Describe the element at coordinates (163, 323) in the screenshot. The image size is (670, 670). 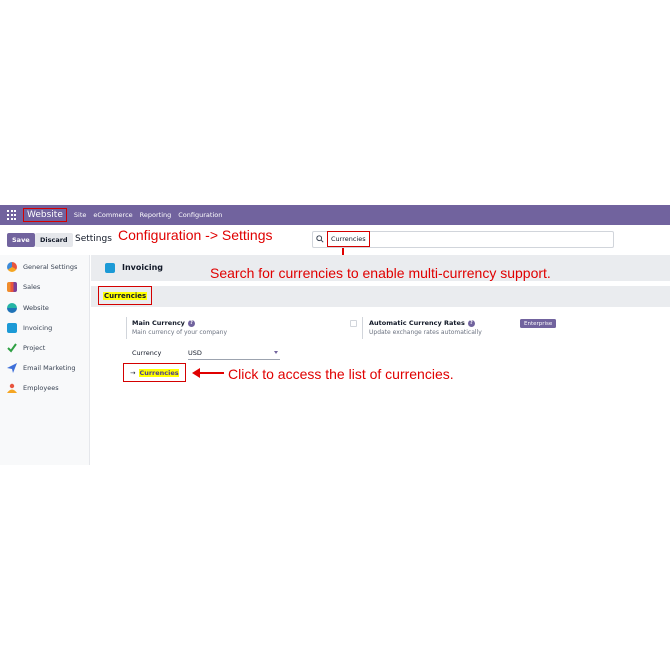
I see `main-currency-title: Main Currency?` at that location.